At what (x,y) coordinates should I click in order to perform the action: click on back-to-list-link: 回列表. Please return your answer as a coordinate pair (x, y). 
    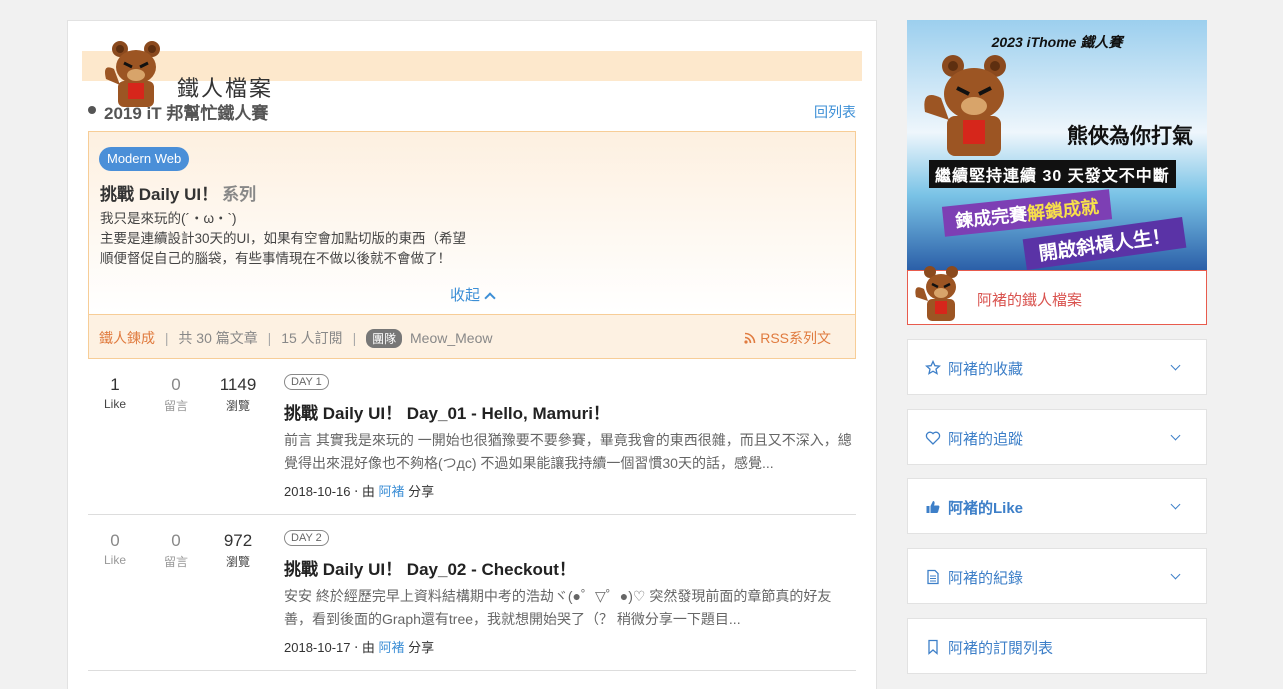
    Looking at the image, I should click on (835, 112).